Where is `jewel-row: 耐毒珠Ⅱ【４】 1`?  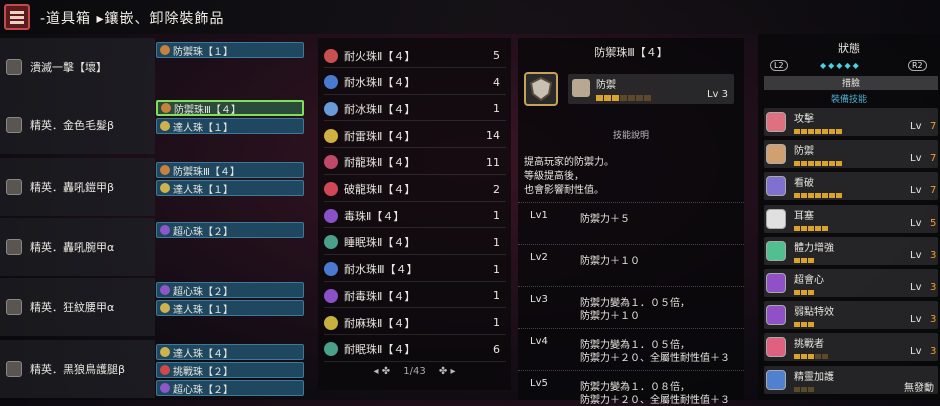 jewel-row: 耐毒珠Ⅱ【４】 1 is located at coordinates (415, 296).